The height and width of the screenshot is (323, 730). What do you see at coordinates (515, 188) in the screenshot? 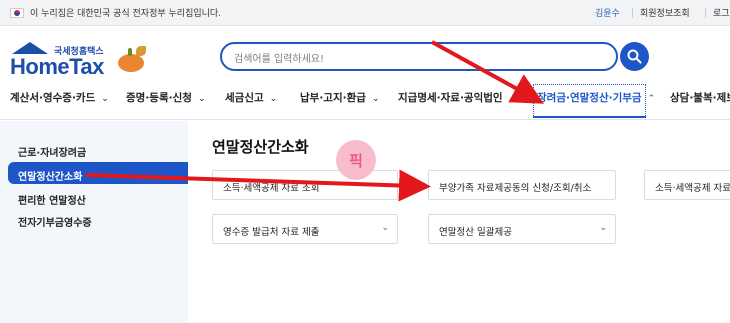
I see `card-label: 부양가족 자료제공동의 신청/조회/취소` at bounding box center [515, 188].